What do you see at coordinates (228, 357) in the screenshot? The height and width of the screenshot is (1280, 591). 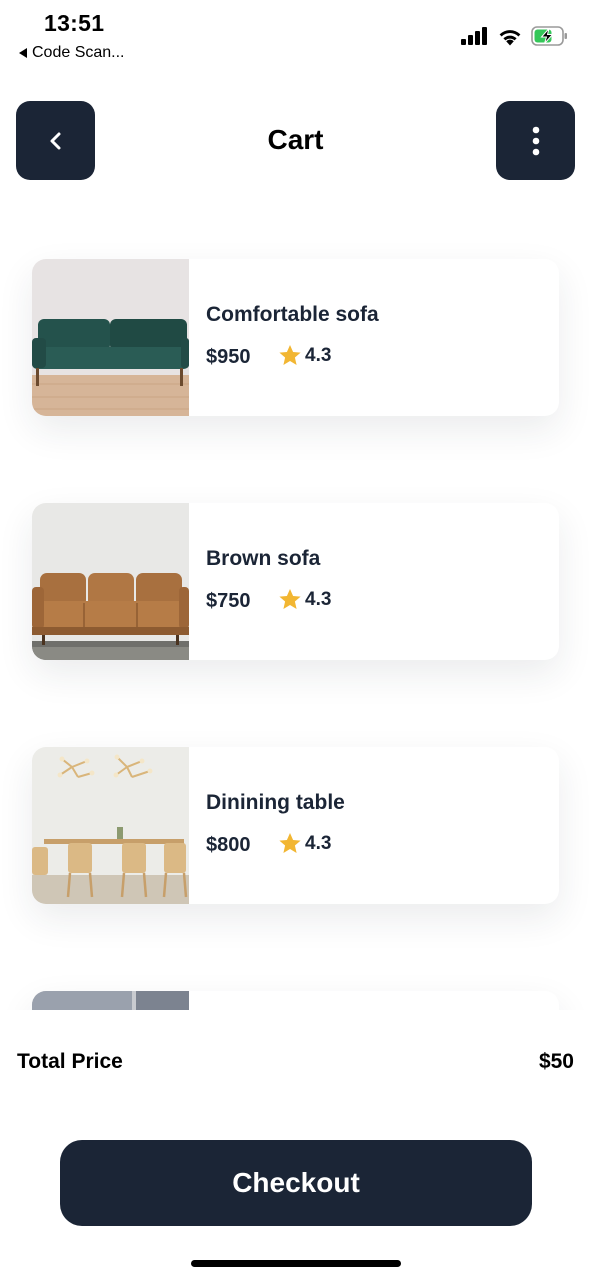 I see `item-price: $950` at bounding box center [228, 357].